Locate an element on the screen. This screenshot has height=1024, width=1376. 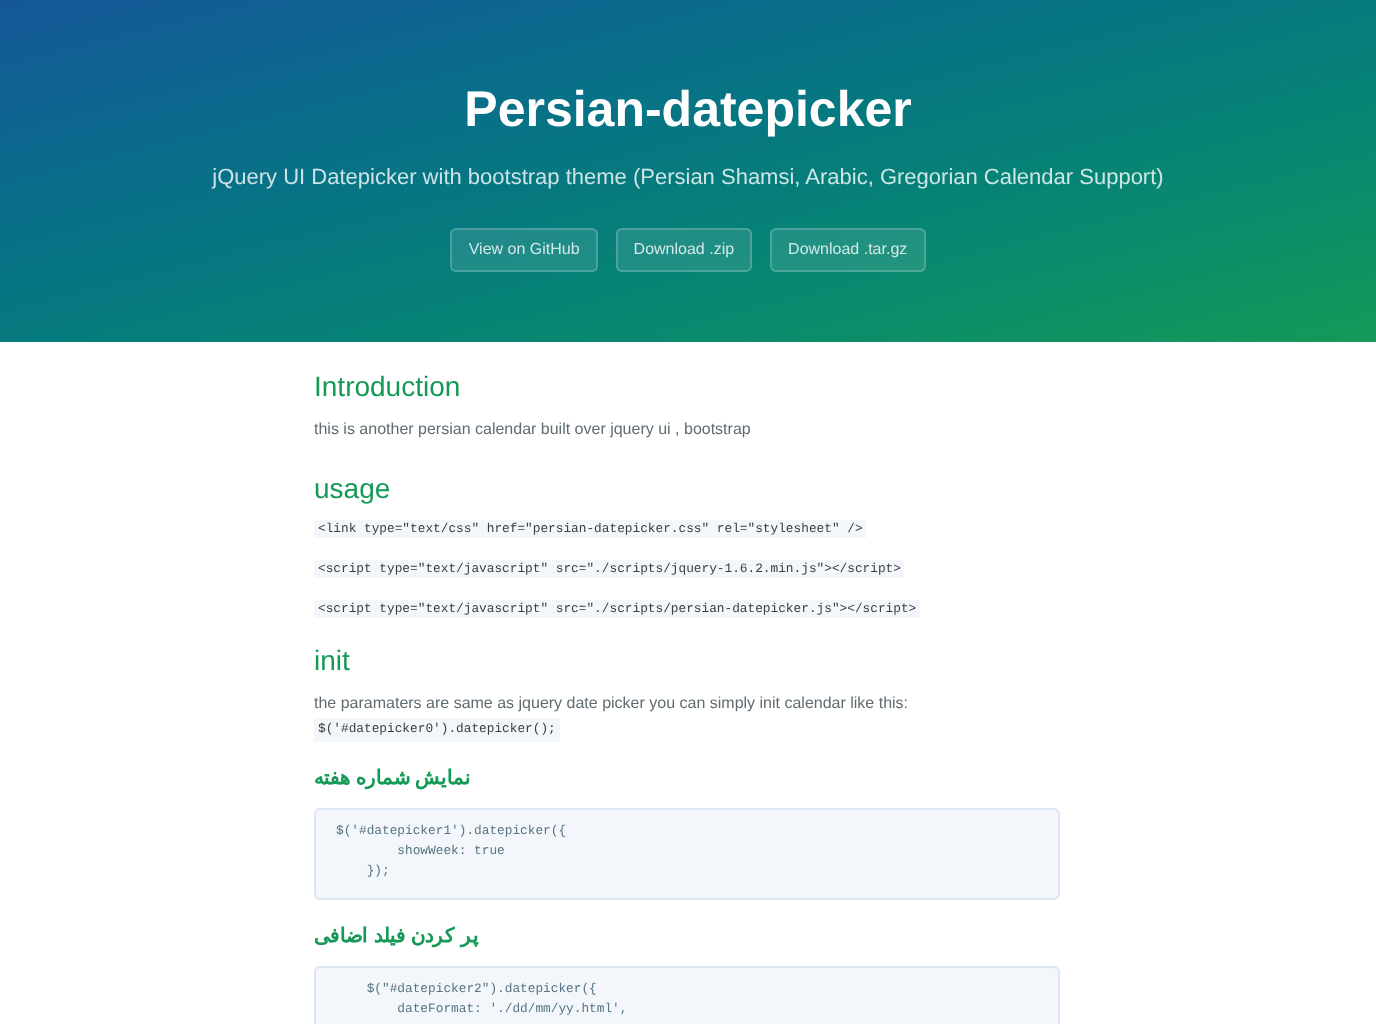
section-heading: Introduction is located at coordinates (388, 387).